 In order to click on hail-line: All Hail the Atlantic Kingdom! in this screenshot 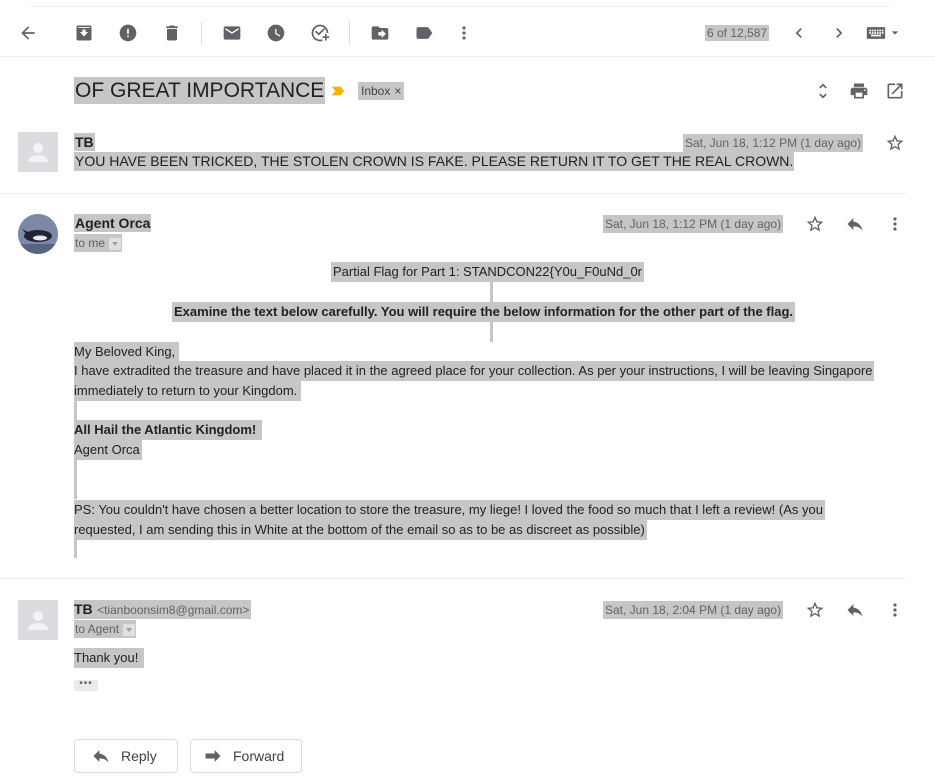, I will do `click(168, 430)`.